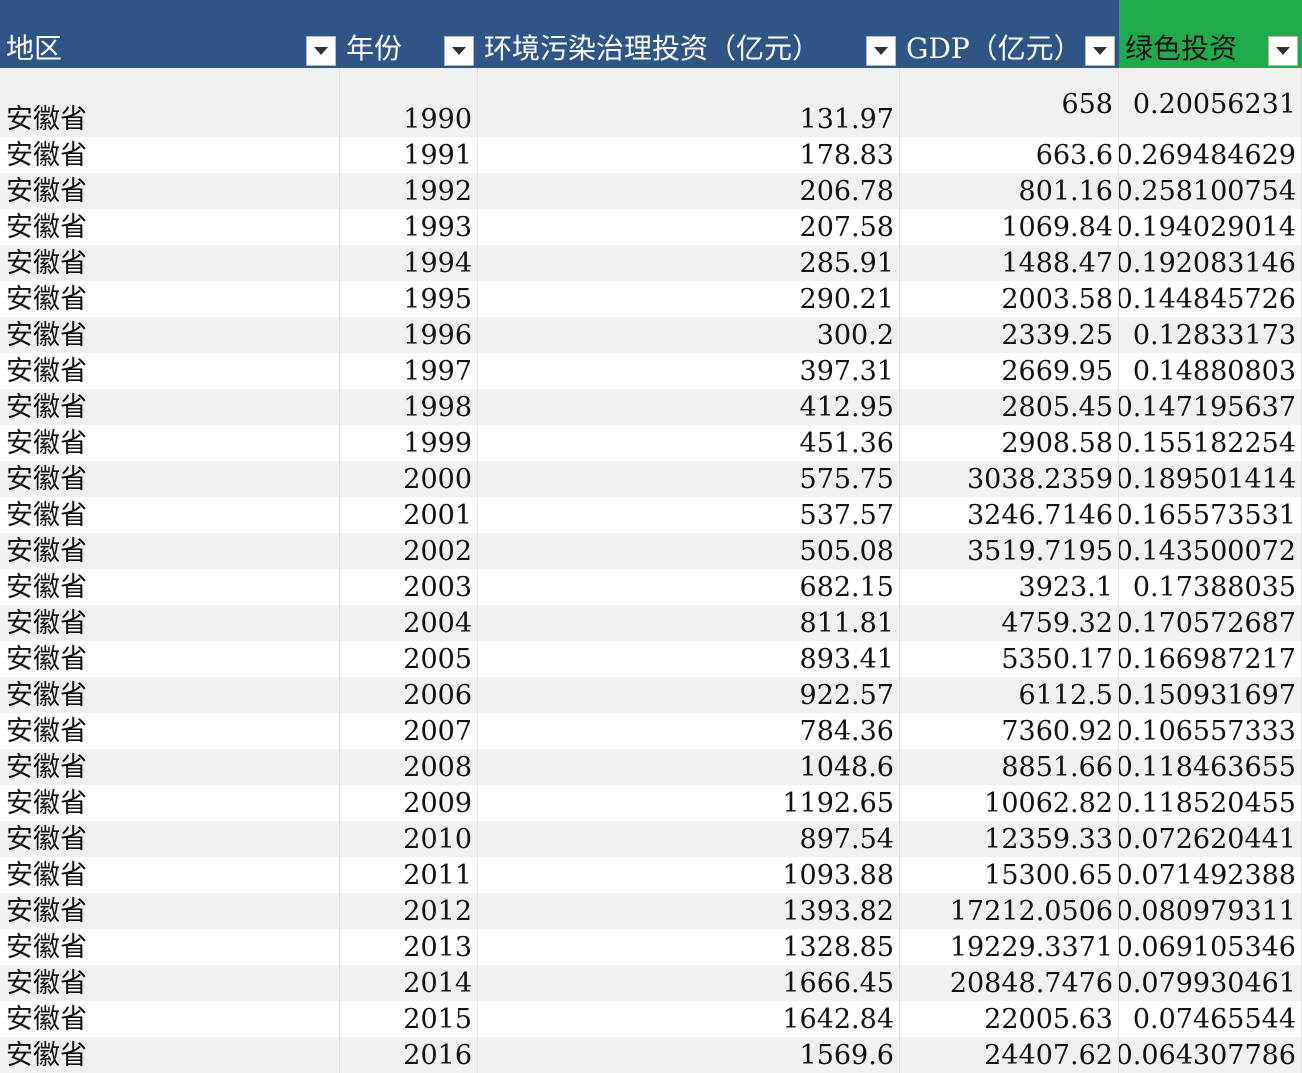  I want to click on cell-green-investment: 0.069105346, so click(1210, 947).